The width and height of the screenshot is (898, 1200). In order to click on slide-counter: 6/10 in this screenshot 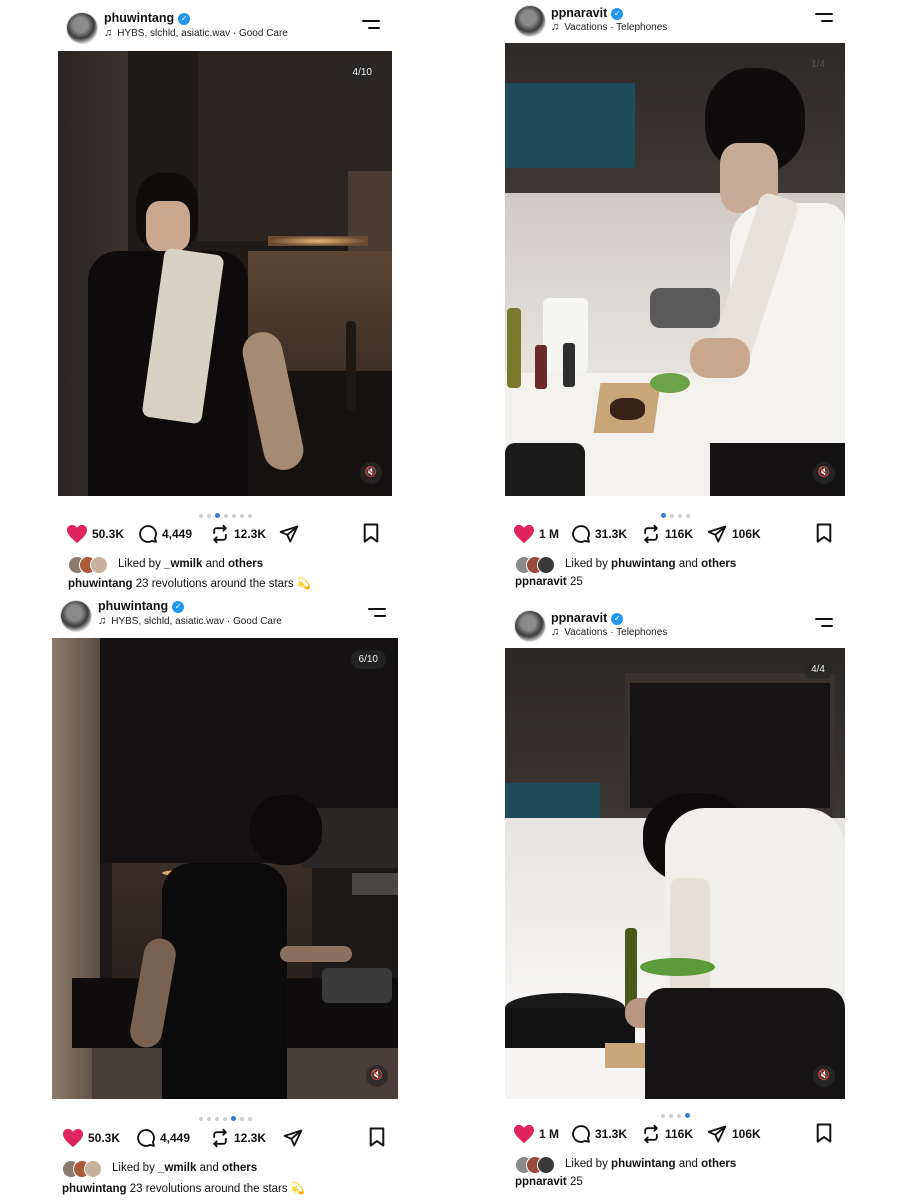, I will do `click(368, 659)`.